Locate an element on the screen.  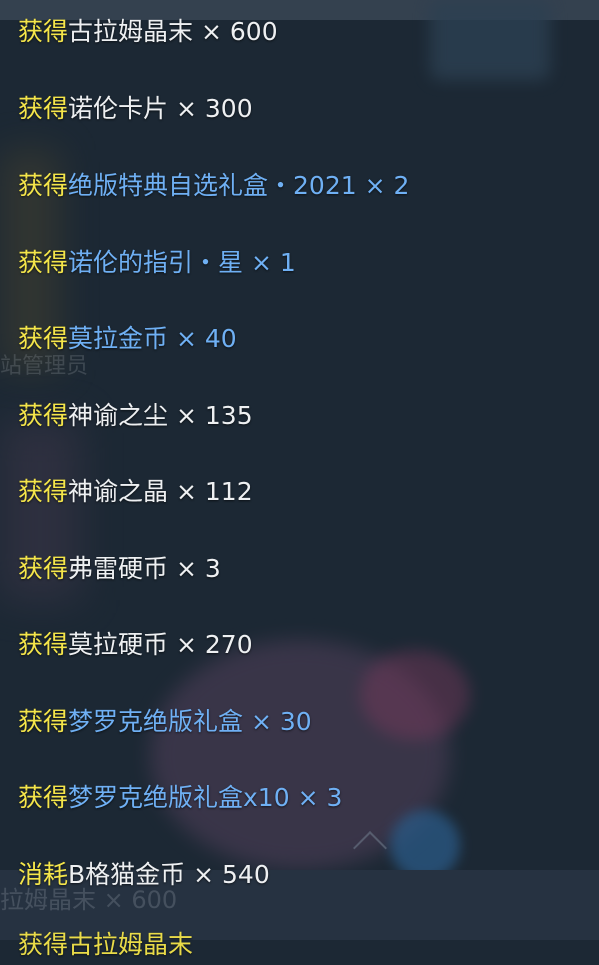
log-qty: × 1 is located at coordinates (273, 262).